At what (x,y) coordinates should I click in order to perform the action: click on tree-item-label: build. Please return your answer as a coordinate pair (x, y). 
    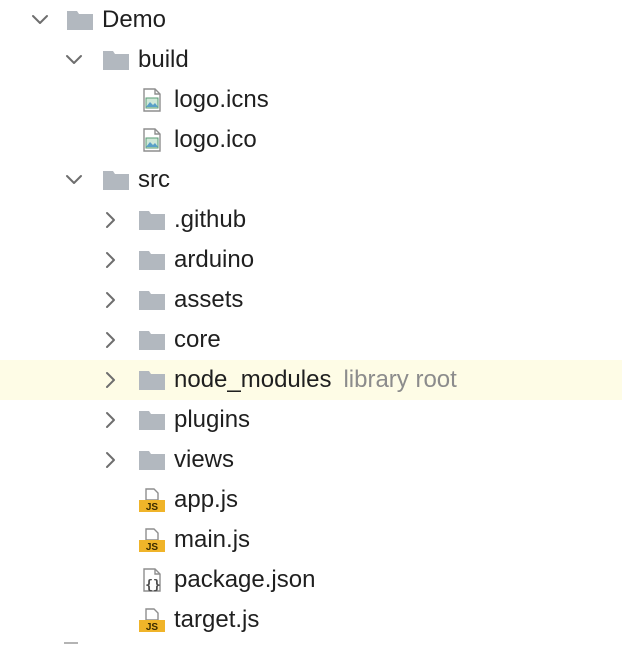
    Looking at the image, I should click on (163, 59).